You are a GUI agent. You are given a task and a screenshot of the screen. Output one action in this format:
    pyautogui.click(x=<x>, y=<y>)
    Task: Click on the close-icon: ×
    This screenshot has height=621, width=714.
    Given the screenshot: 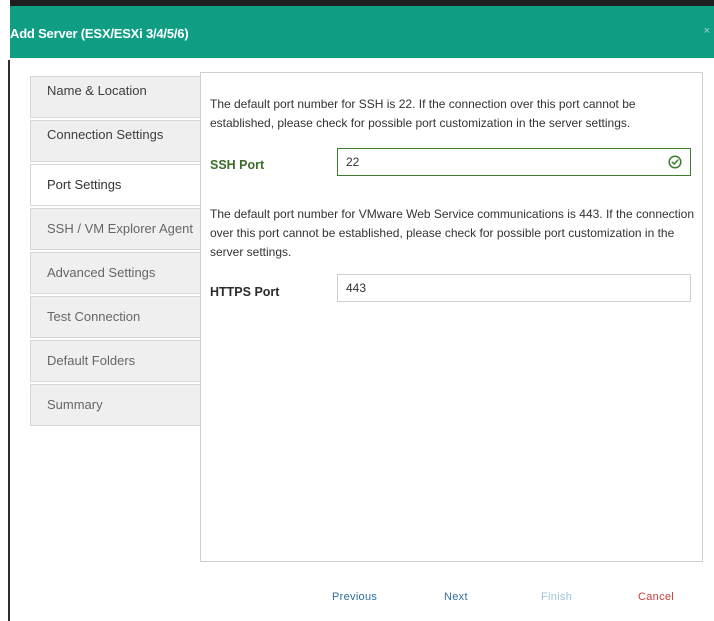 What is the action you would take?
    pyautogui.click(x=707, y=31)
    